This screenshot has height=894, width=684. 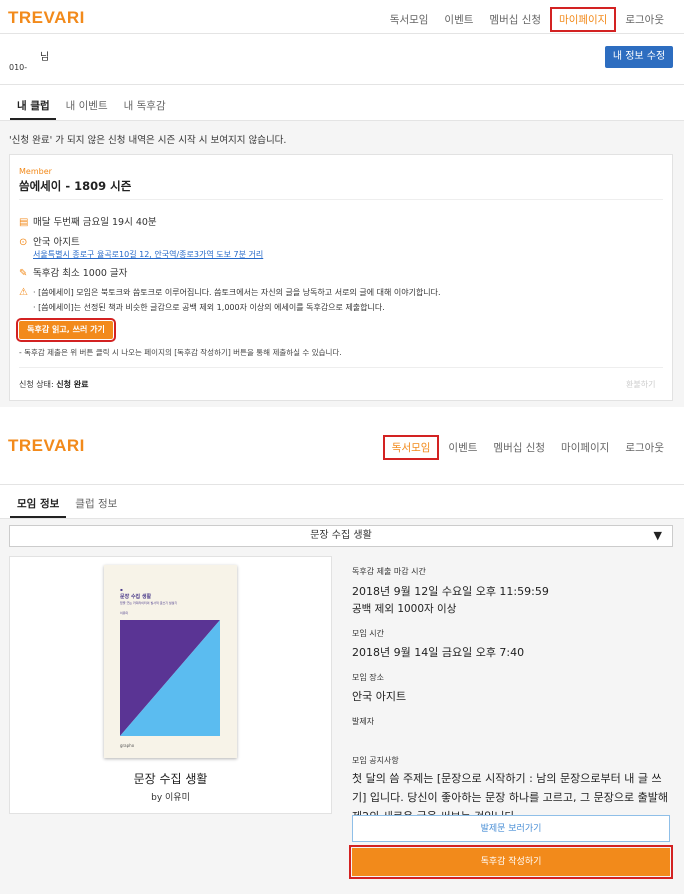 What do you see at coordinates (389, 571) in the screenshot?
I see `deadline-label: 독후감 제출 마감 시간` at bounding box center [389, 571].